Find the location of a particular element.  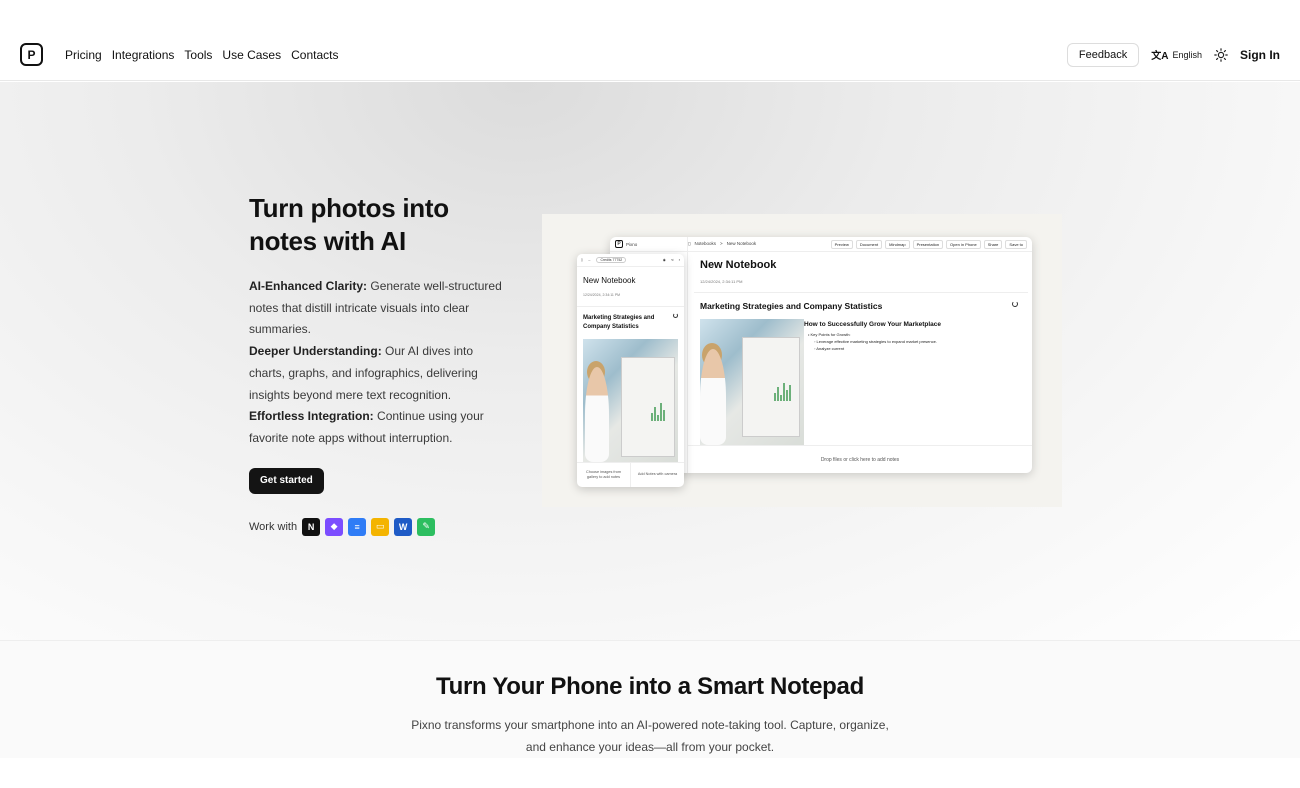

open-in-phone-button: Open in Phone is located at coordinates (963, 244).